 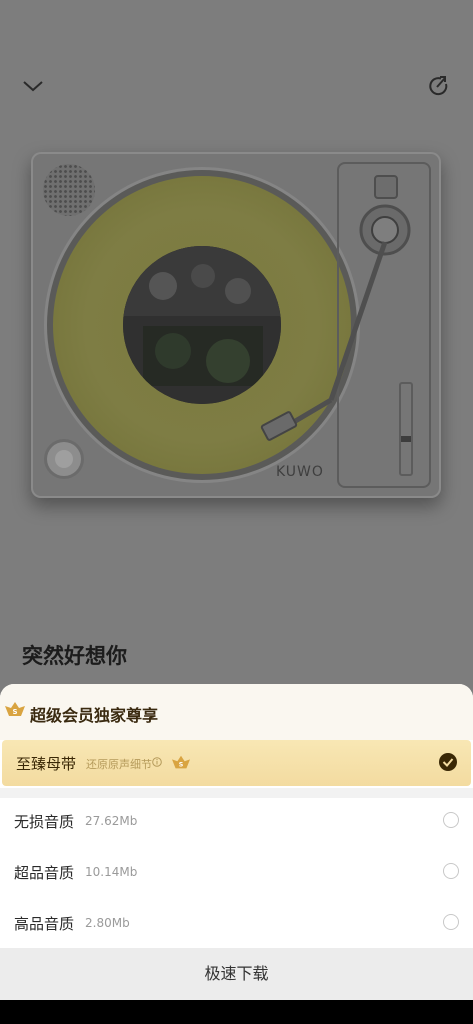 What do you see at coordinates (236, 923) in the screenshot?
I see `option-high-quality: 高品音质 2.80Mb` at bounding box center [236, 923].